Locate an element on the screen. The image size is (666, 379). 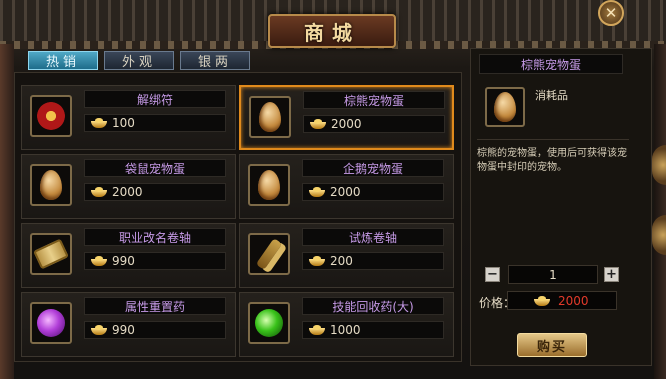
item-name: 袋鼠宠物蛋 is located at coordinates (155, 168).